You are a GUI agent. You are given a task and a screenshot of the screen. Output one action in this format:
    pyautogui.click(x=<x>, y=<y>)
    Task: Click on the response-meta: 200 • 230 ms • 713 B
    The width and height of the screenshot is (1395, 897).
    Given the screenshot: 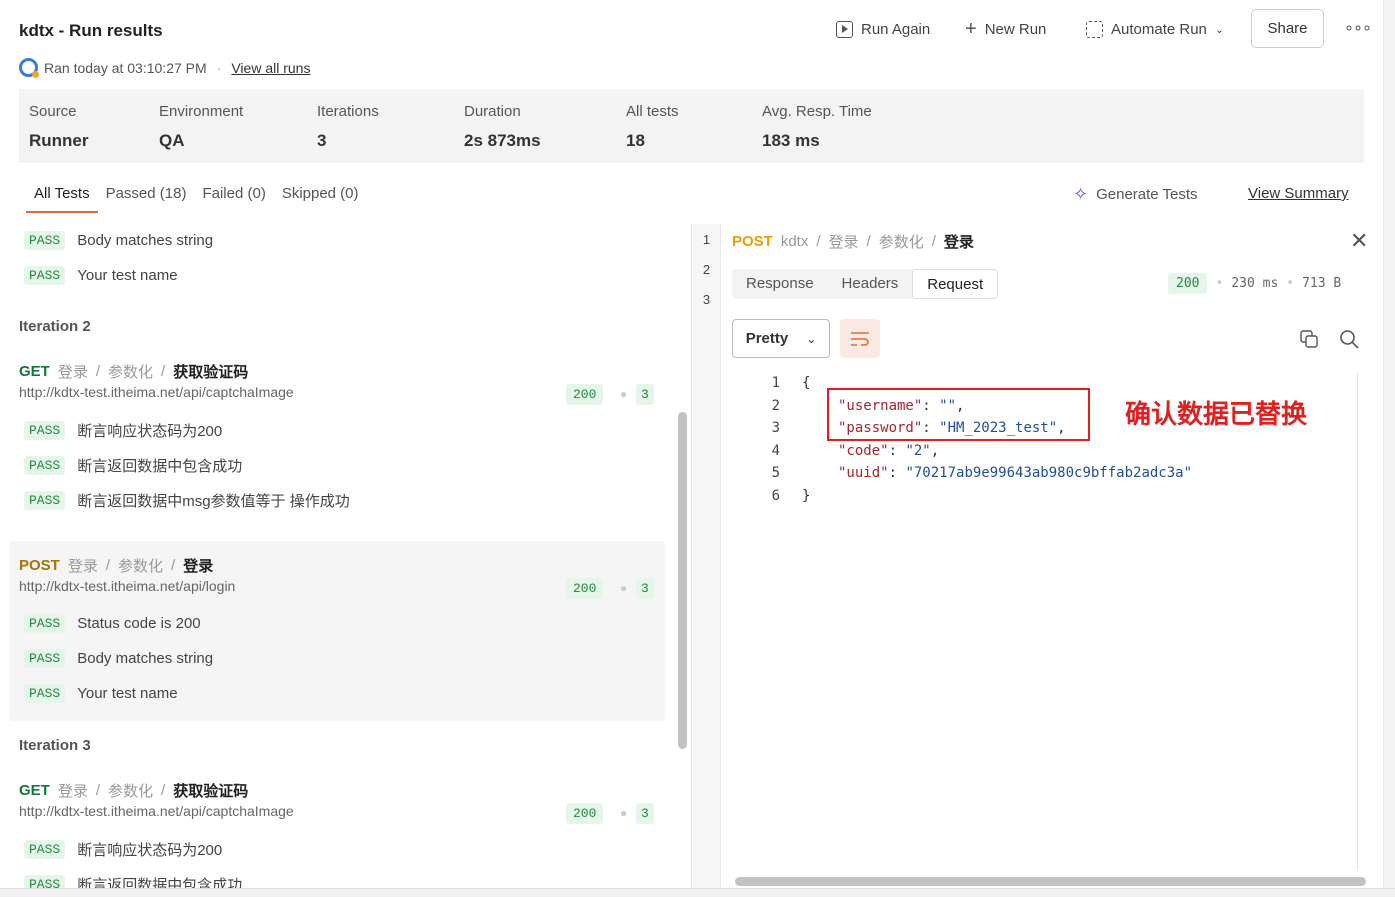 What is the action you would take?
    pyautogui.click(x=1254, y=283)
    